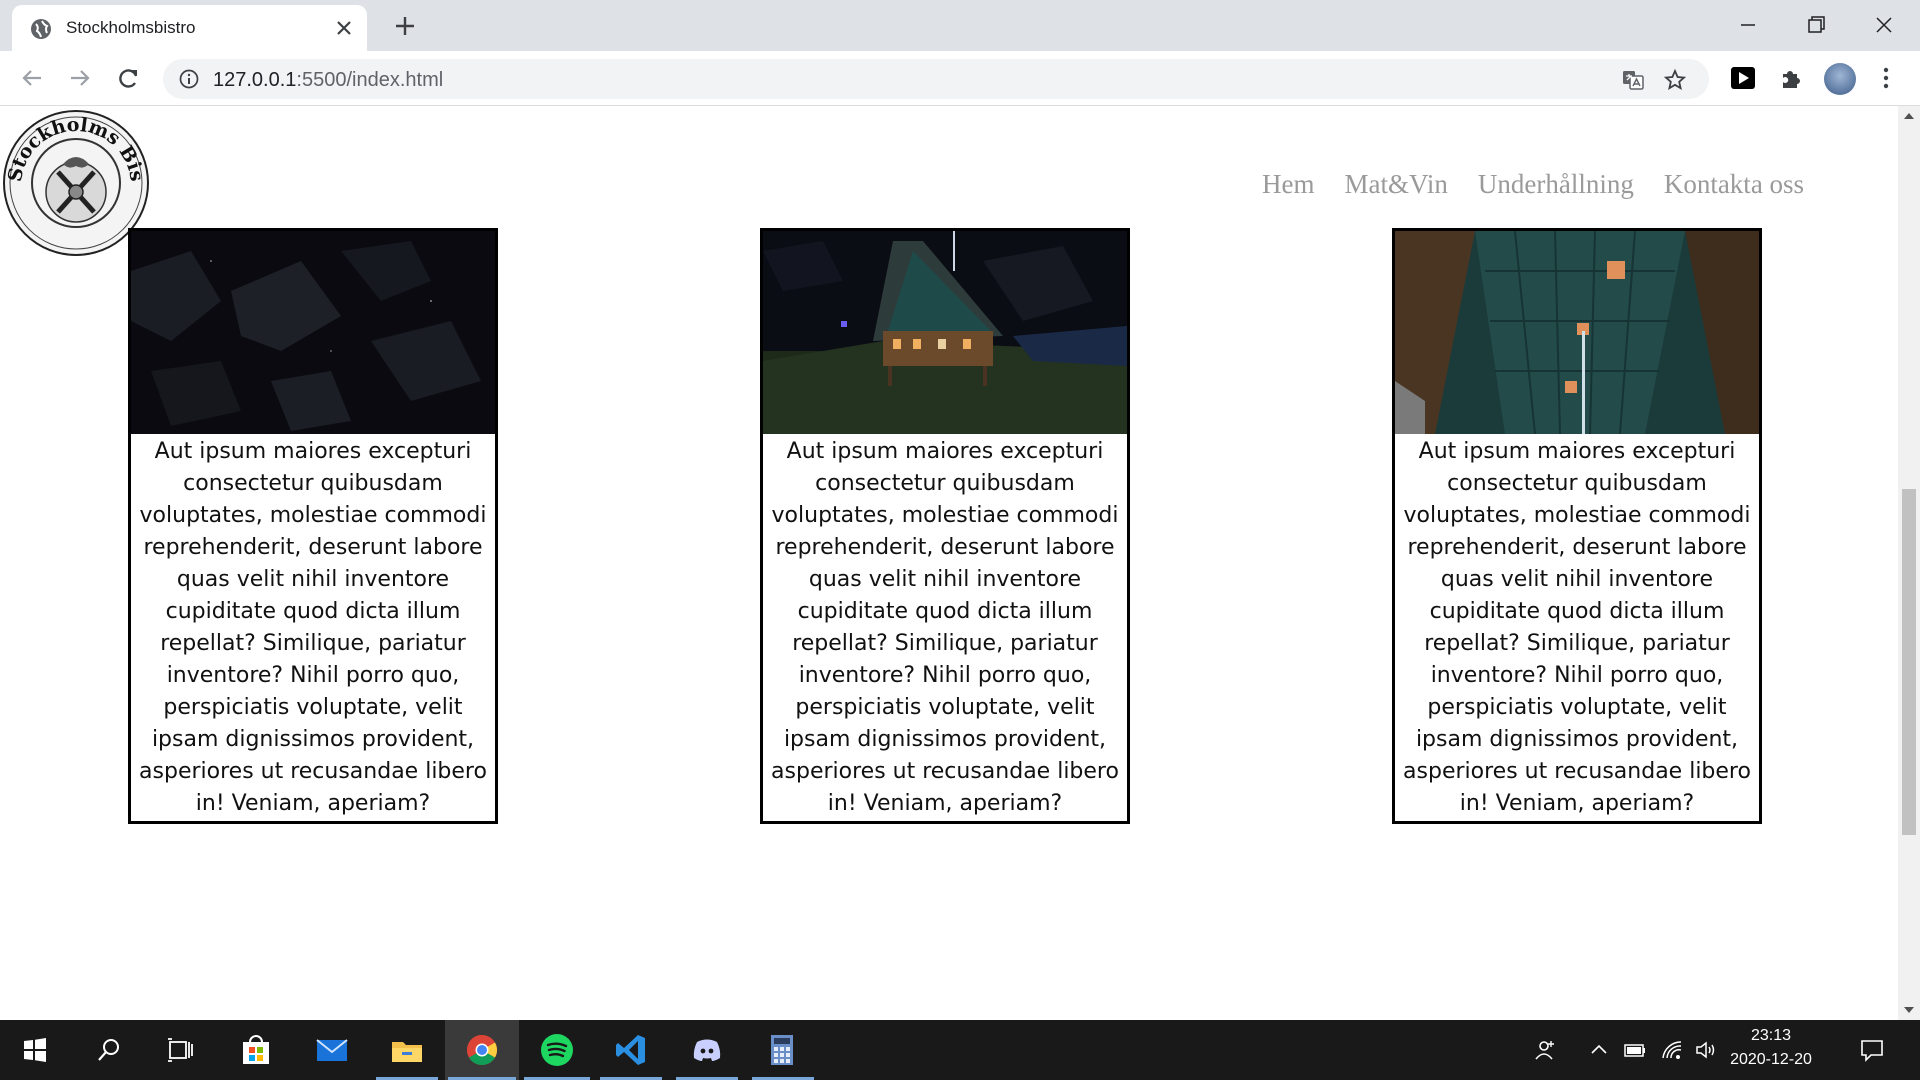 Image resolution: width=1920 pixels, height=1080 pixels. Describe the element at coordinates (1872, 1050) in the screenshot. I see `action-center-icon` at that location.